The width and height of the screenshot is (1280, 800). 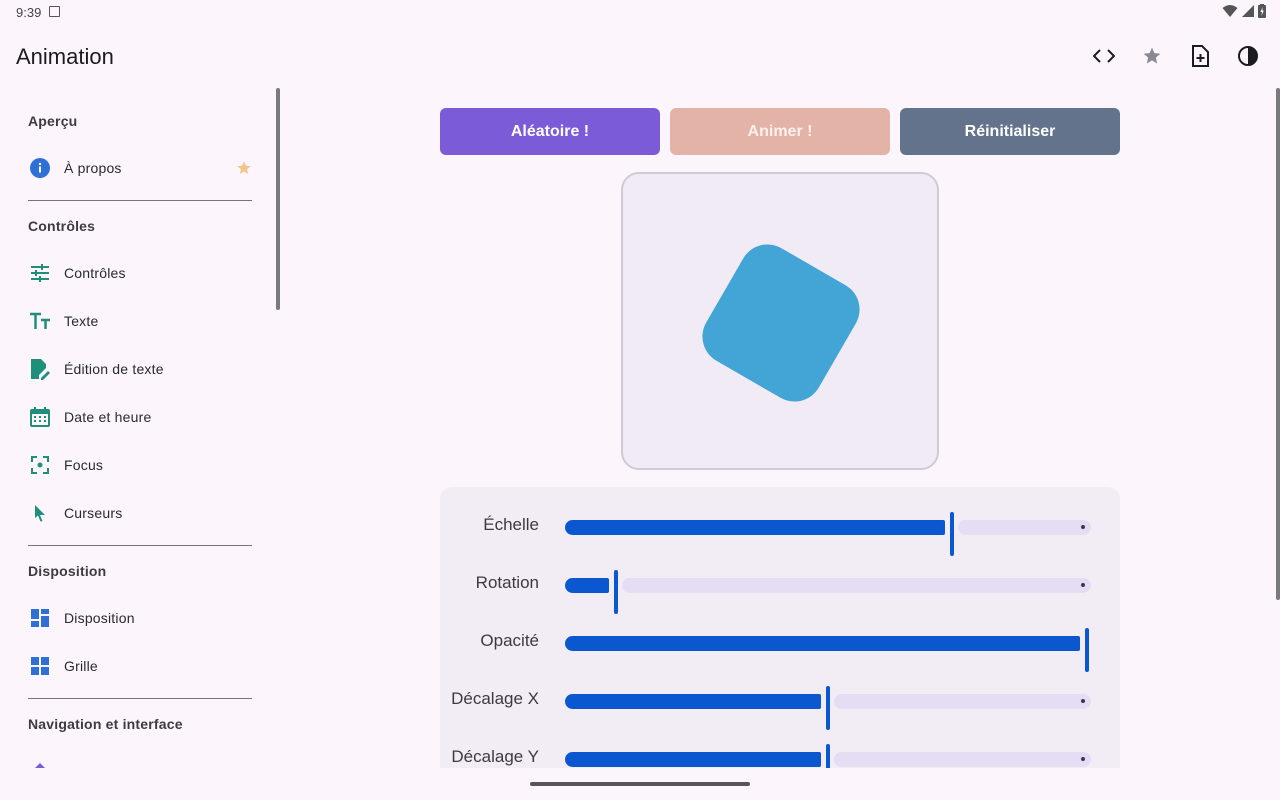 What do you see at coordinates (1176, 56) in the screenshot?
I see `appbar-actions` at bounding box center [1176, 56].